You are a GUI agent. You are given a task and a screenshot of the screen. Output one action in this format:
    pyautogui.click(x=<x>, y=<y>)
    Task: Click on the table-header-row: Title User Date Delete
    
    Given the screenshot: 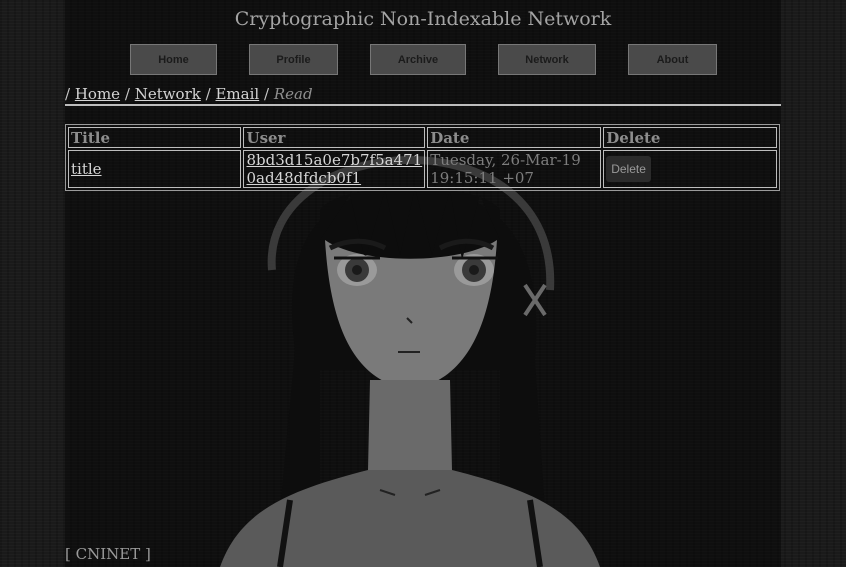 What is the action you would take?
    pyautogui.click(x=422, y=137)
    